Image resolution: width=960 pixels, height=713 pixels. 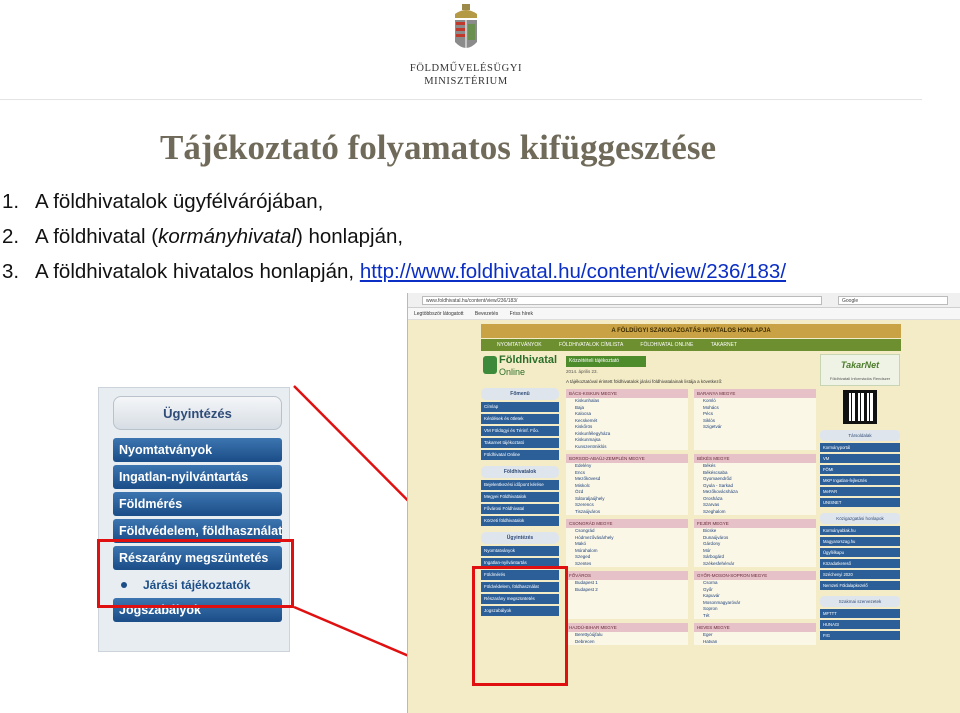 I want to click on county-heading: HAJDÚ-BIHAR MEGYE, so click(x=627, y=627).